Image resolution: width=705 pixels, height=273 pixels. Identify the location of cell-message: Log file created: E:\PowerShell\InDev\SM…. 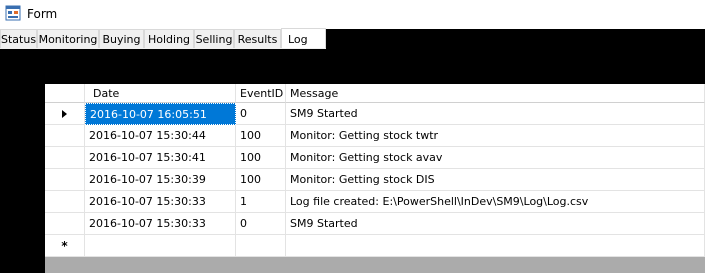
(495, 202).